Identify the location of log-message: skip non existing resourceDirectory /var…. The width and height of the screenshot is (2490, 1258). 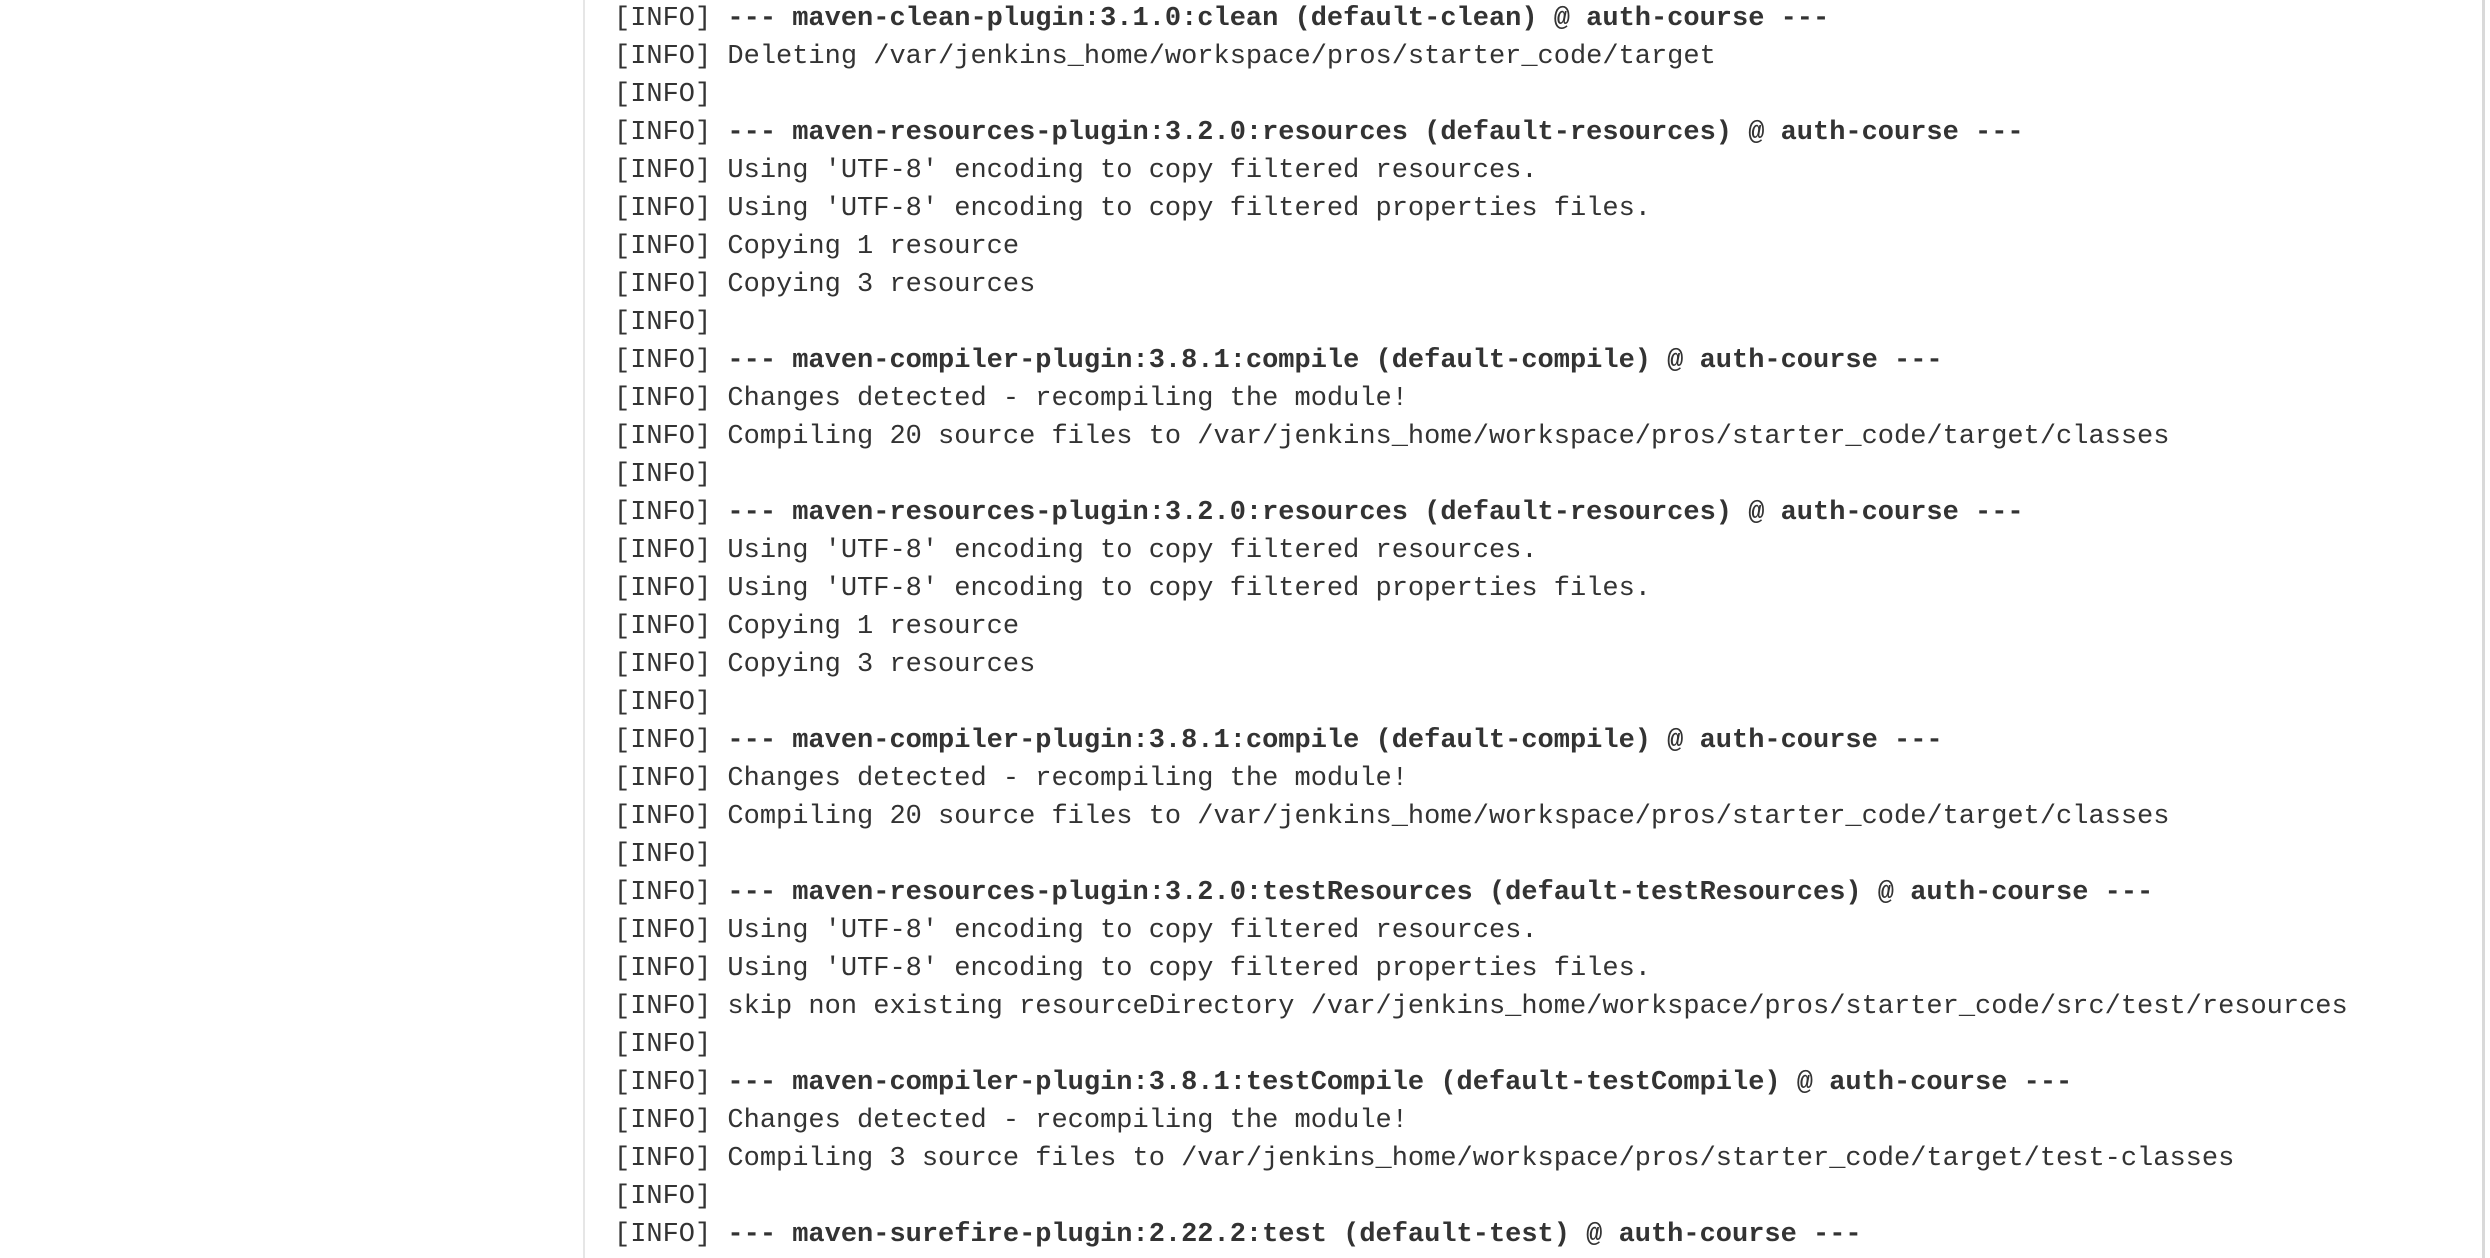
(1537, 1007).